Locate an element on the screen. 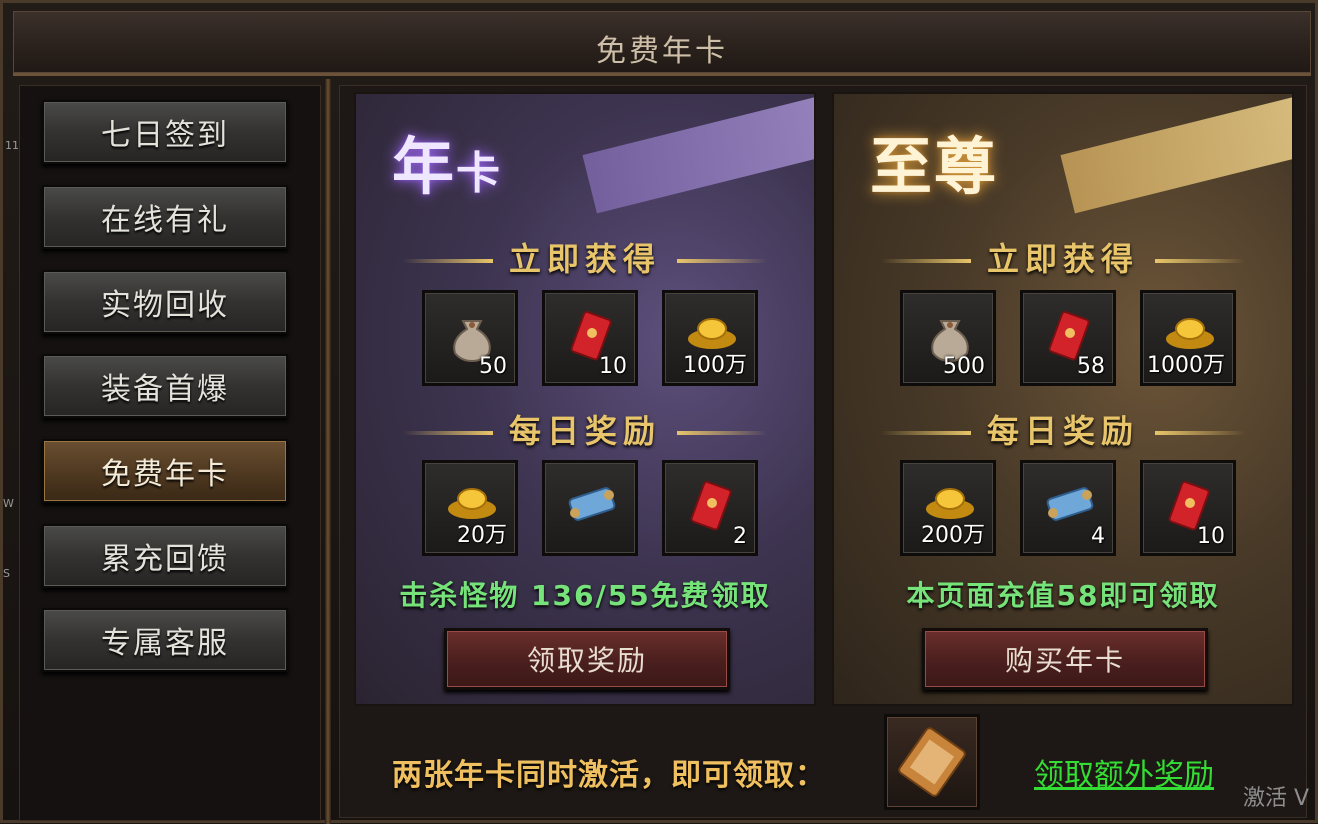 The width and height of the screenshot is (1318, 824). supreme-card-logo: 至尊 is located at coordinates (934, 161).